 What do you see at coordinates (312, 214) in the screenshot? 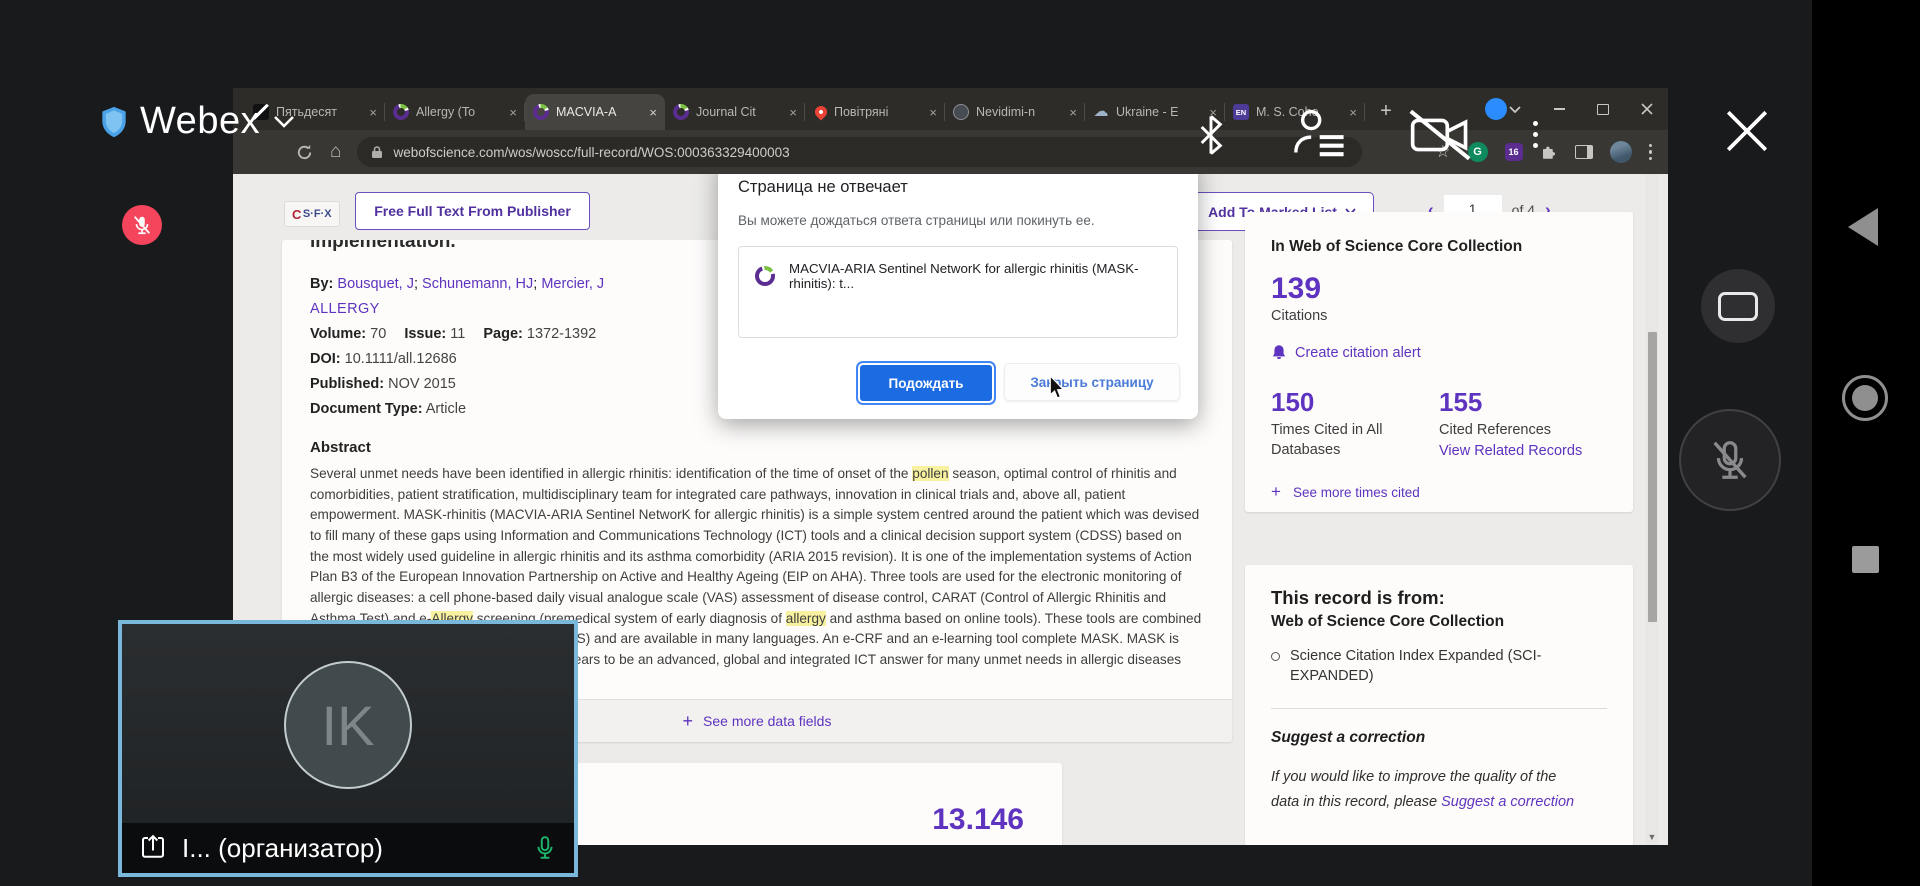
I see `sfx-logo: Ɔ S·F·X` at bounding box center [312, 214].